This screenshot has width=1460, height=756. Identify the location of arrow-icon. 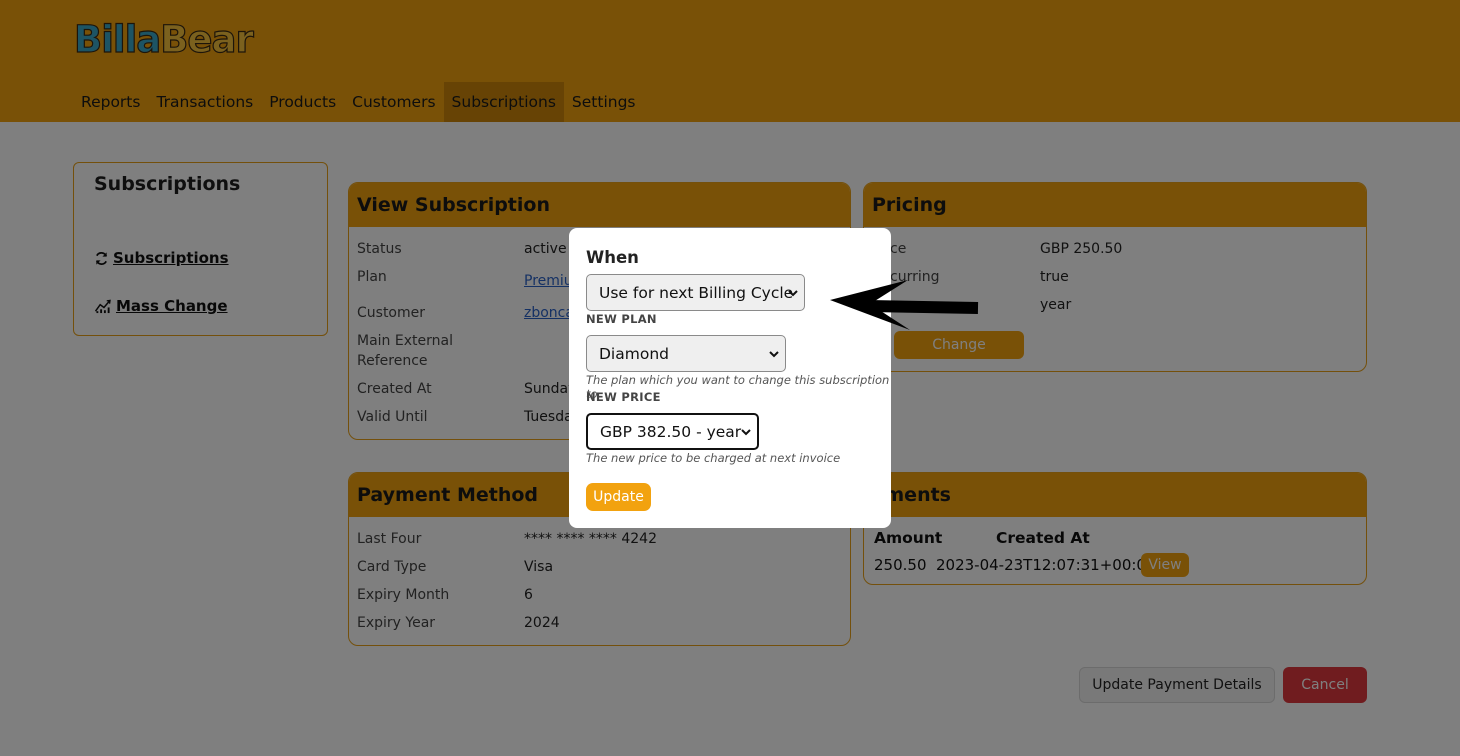
(904, 305).